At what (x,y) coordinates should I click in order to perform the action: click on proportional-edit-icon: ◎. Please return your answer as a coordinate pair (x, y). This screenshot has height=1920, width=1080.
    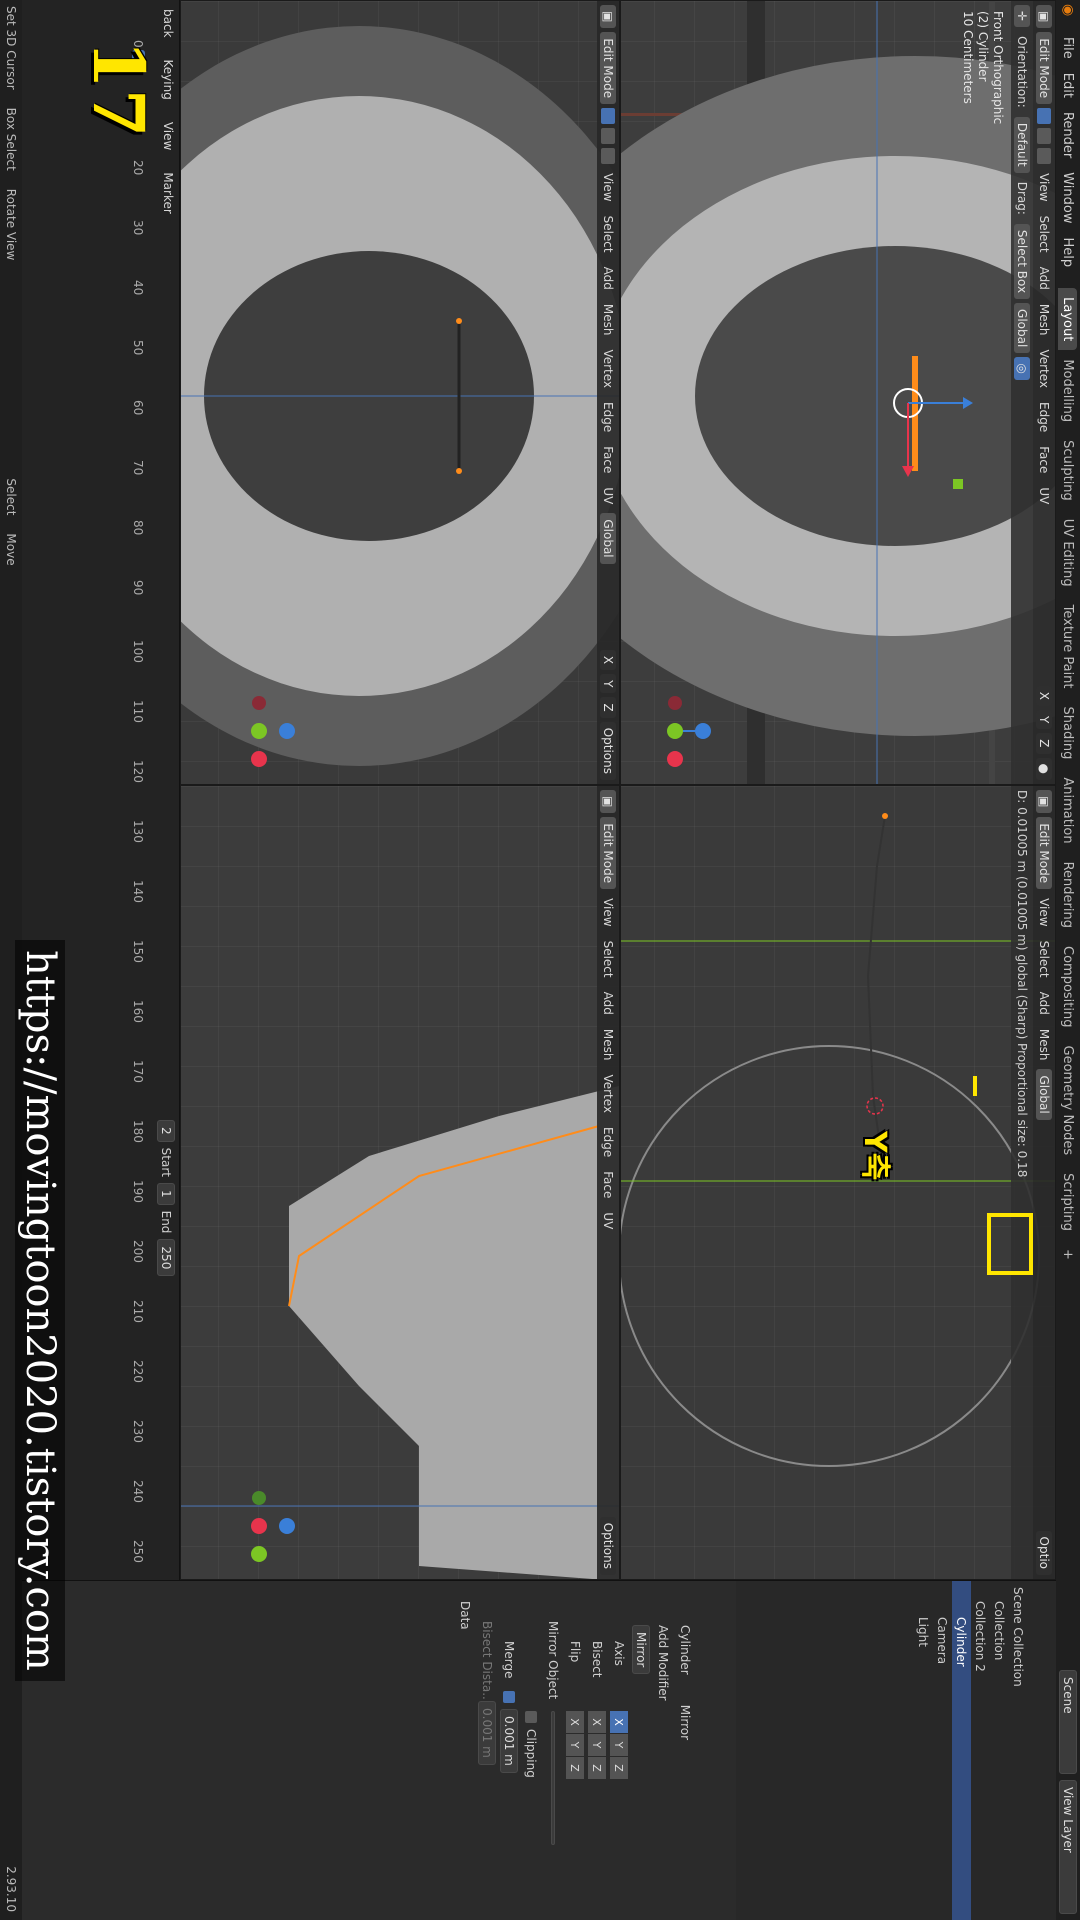
    Looking at the image, I should click on (1022, 368).